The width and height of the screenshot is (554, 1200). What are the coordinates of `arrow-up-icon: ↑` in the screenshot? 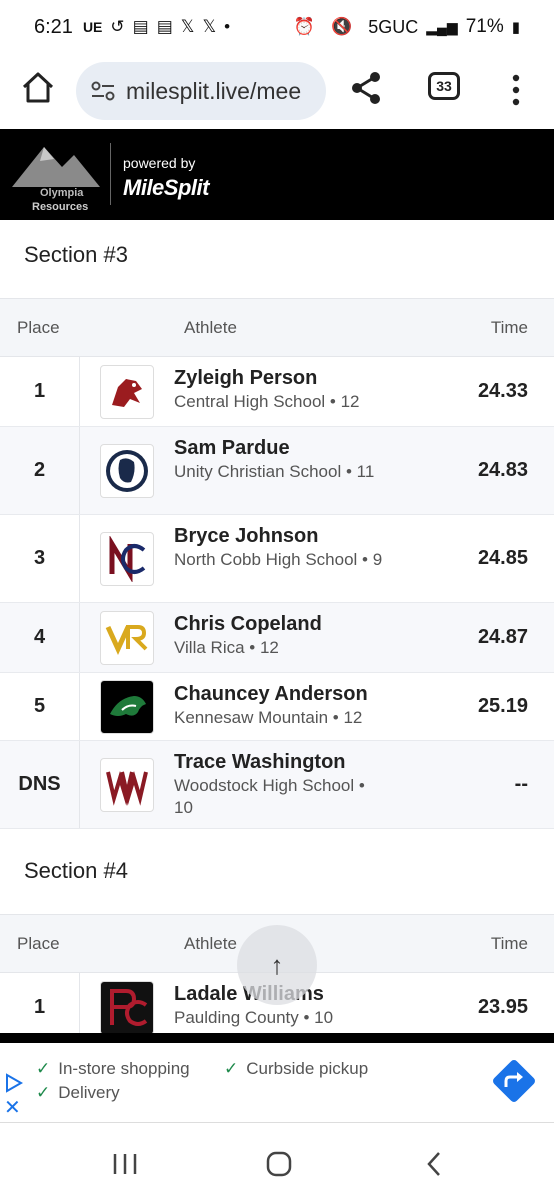 It's located at (277, 964).